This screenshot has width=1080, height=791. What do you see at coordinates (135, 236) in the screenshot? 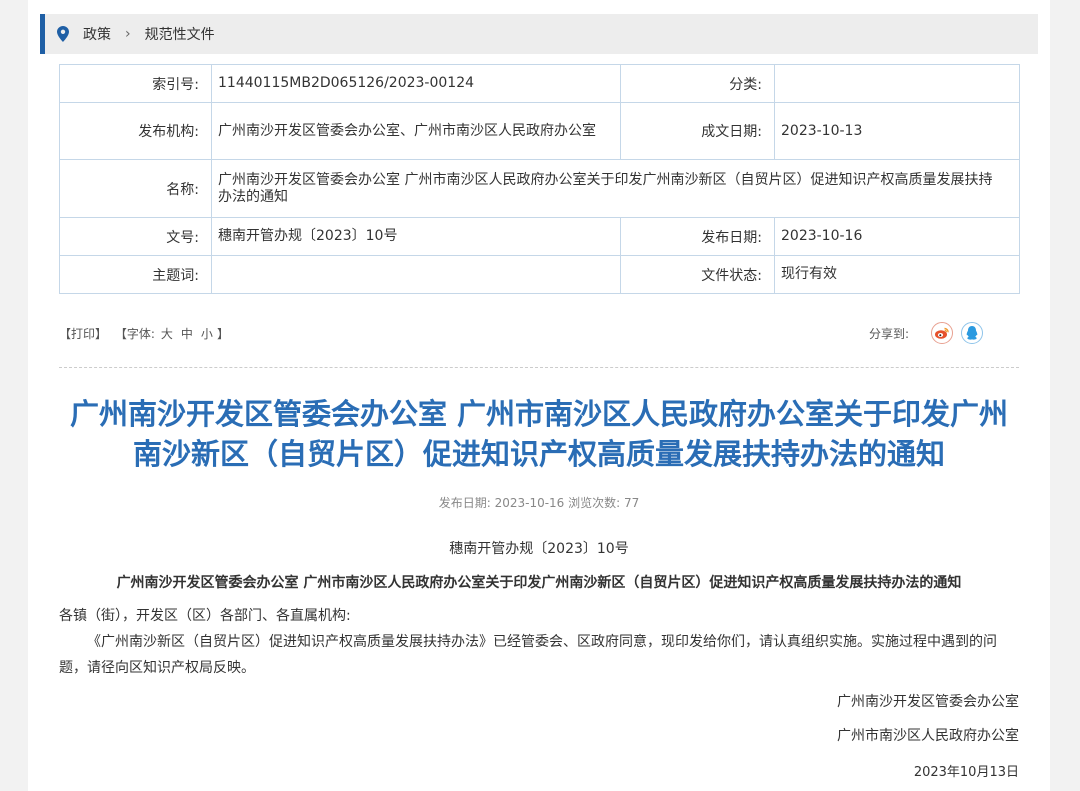
I see `docno-label: 文号:` at bounding box center [135, 236].